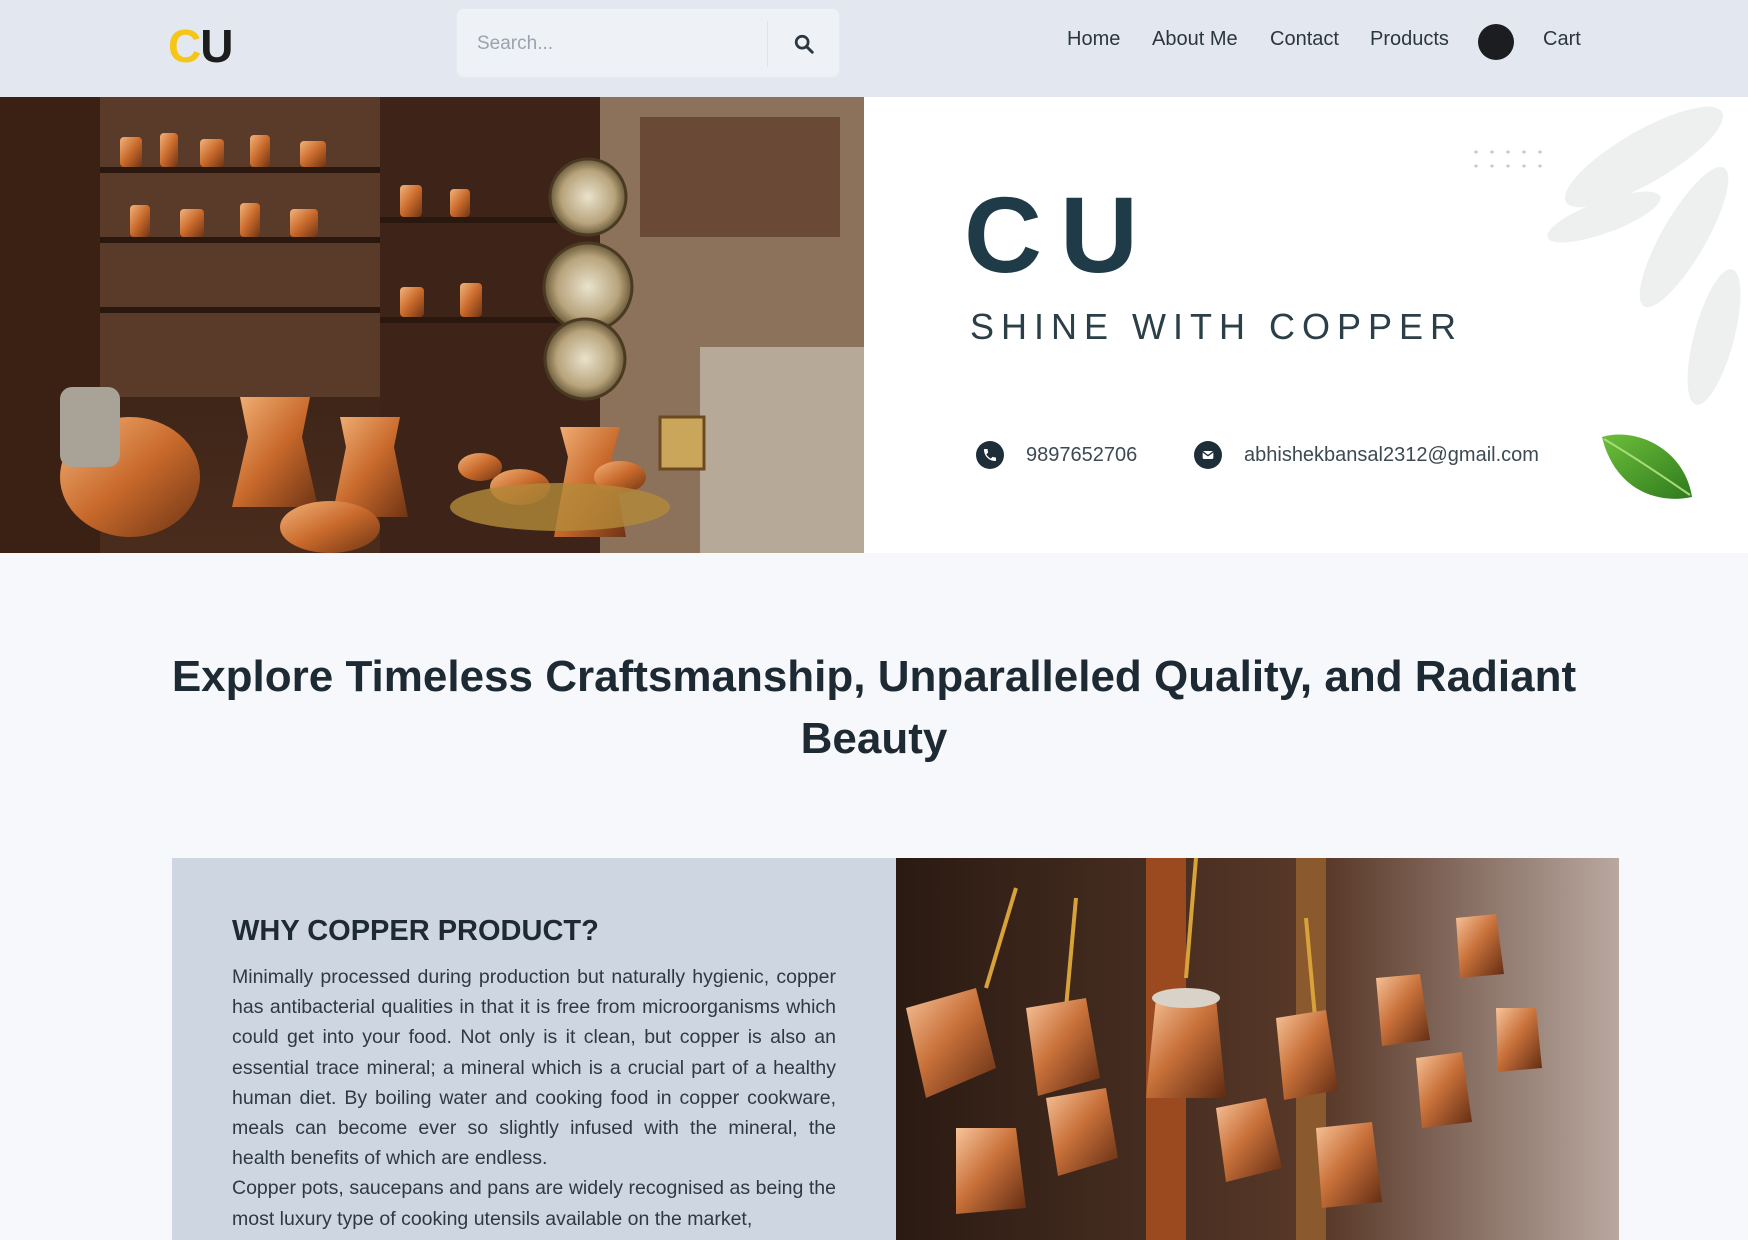  I want to click on contact-phone: 9897652706, so click(1056, 455).